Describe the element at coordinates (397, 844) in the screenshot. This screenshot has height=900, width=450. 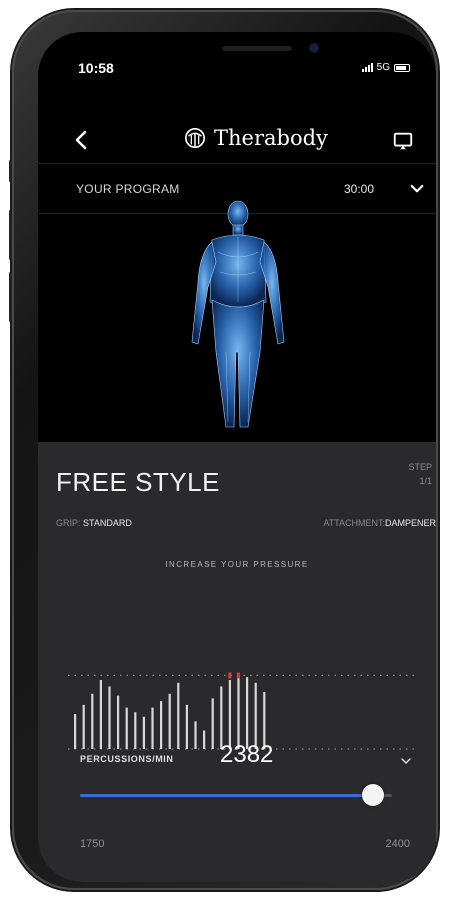
I see `slider-max-label: 2400` at that location.